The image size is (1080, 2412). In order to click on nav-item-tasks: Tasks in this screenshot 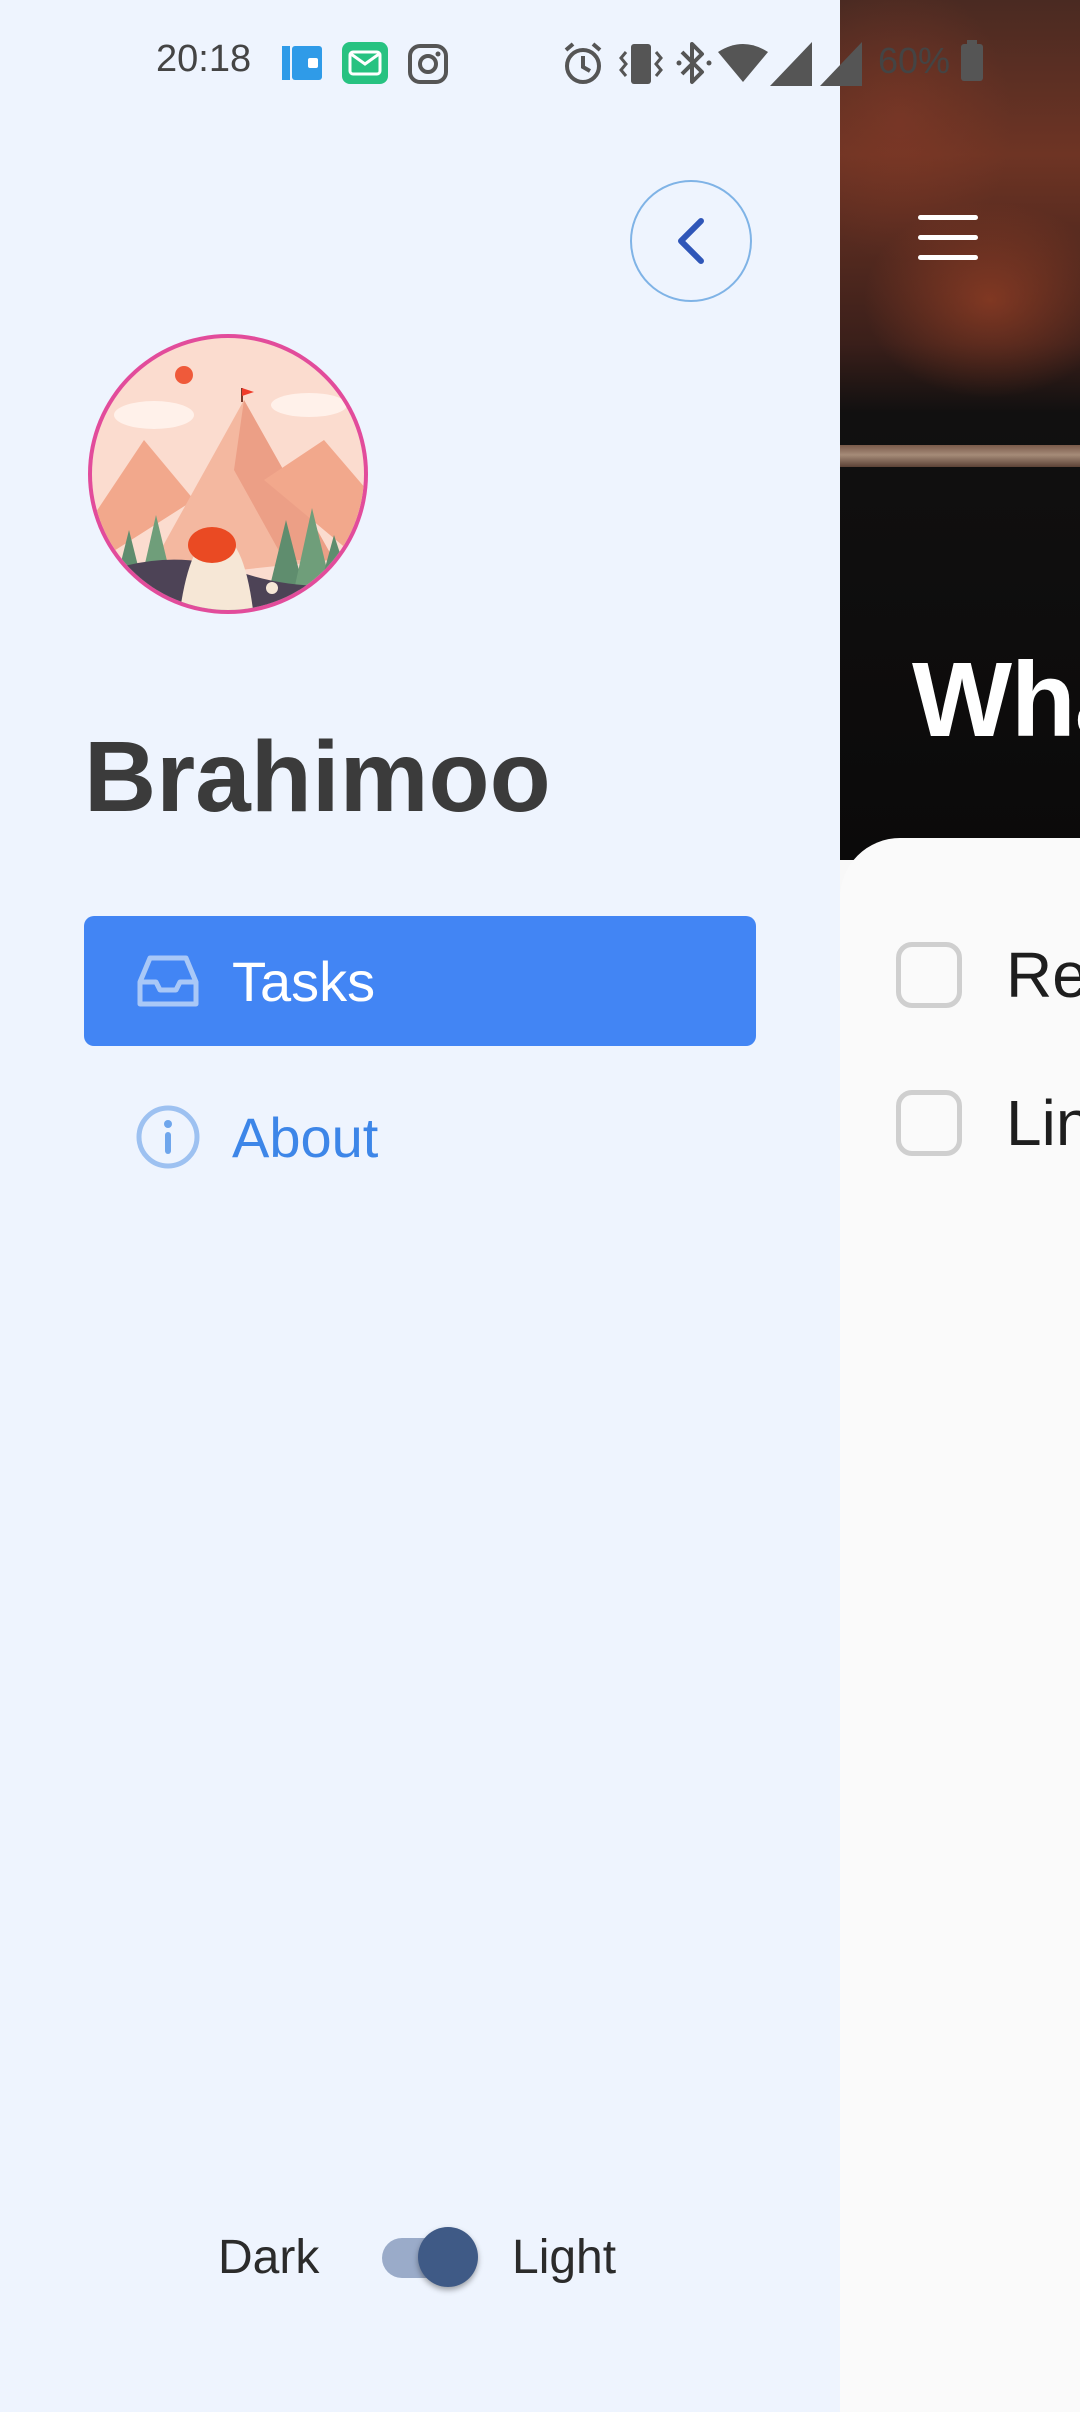, I will do `click(420, 981)`.